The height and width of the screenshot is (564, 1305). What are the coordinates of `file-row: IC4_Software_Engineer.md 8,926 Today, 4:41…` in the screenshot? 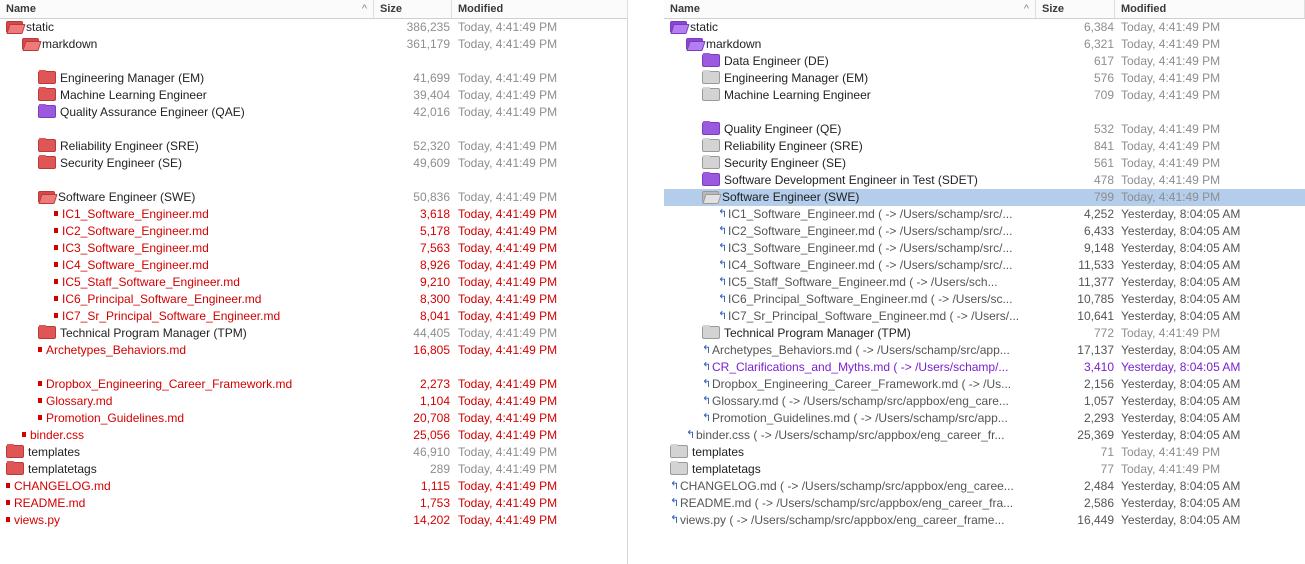 It's located at (314, 265).